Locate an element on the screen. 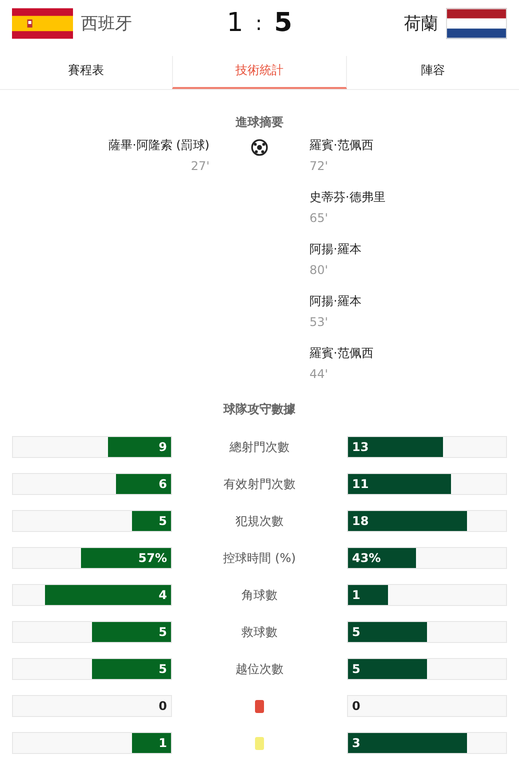 The image size is (519, 768). player-name: 史蒂芬·德弗里 is located at coordinates (348, 197).